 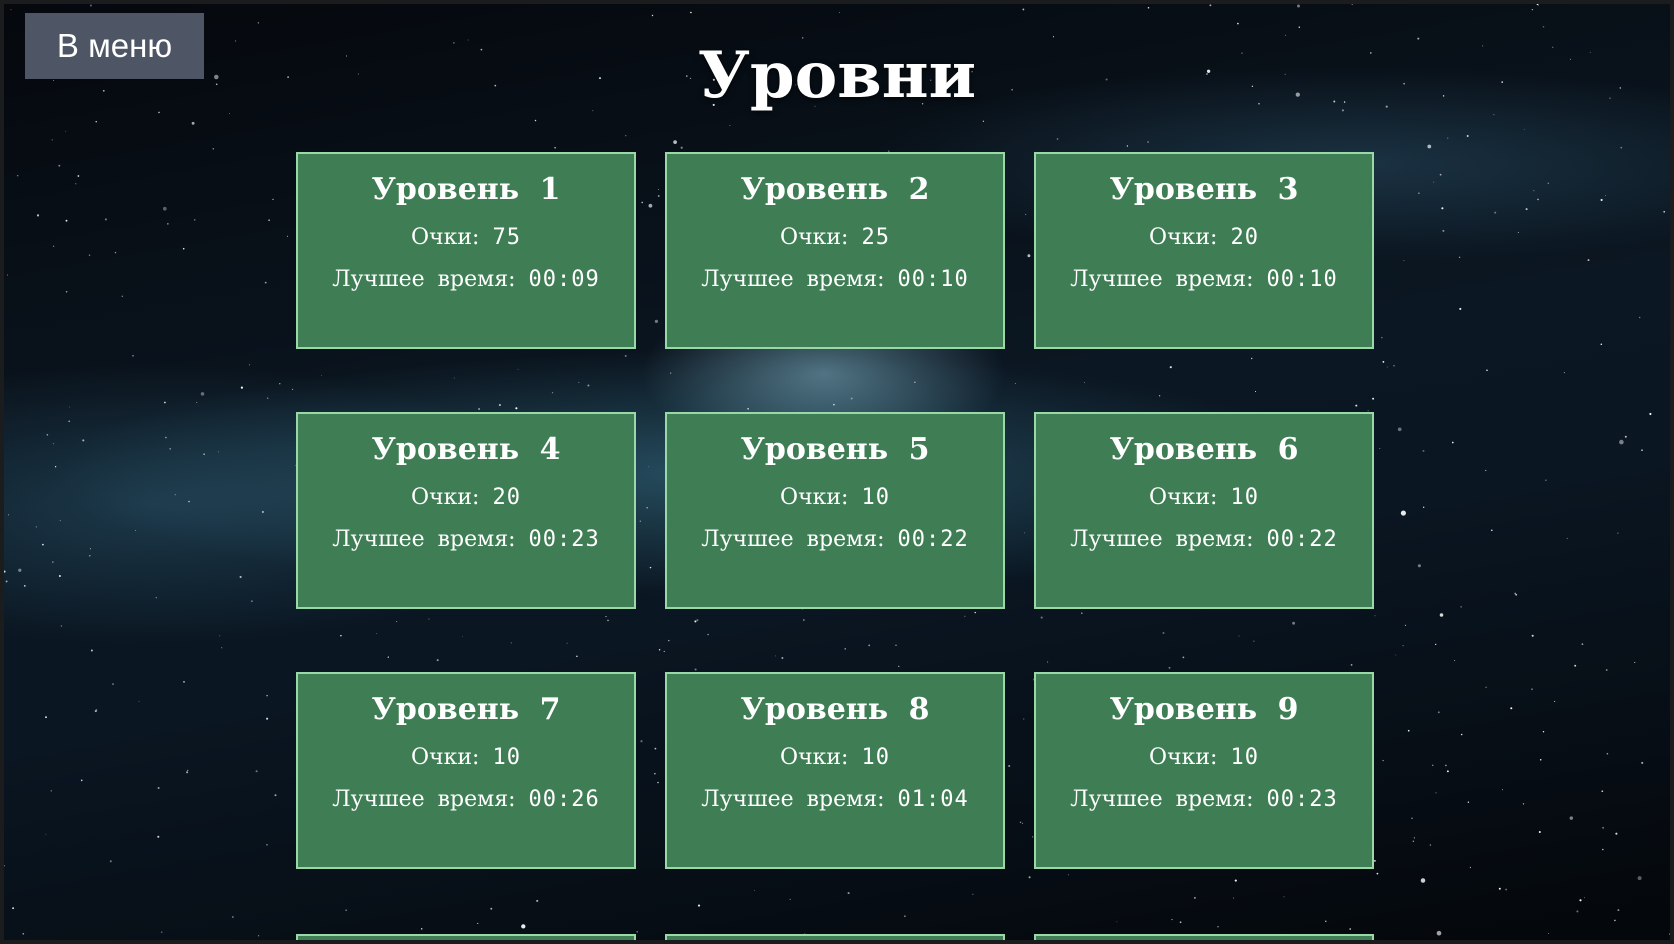 I want to click on level-card-5: Уровень 5 Очки: 10 Лучшее время: 00:22, so click(x=835, y=510).